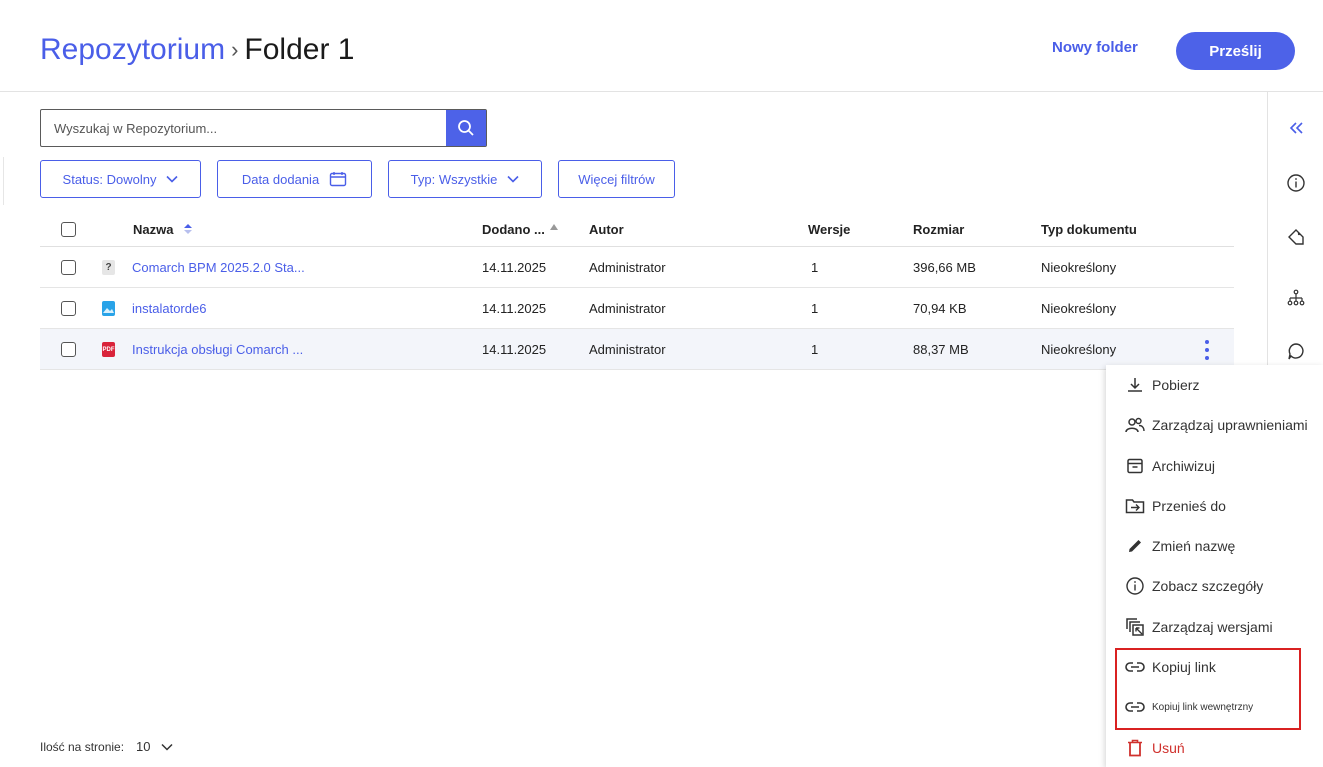 The height and width of the screenshot is (767, 1323). Describe the element at coordinates (109, 179) in the screenshot. I see `status-filter-label: Status: Dowolny` at that location.